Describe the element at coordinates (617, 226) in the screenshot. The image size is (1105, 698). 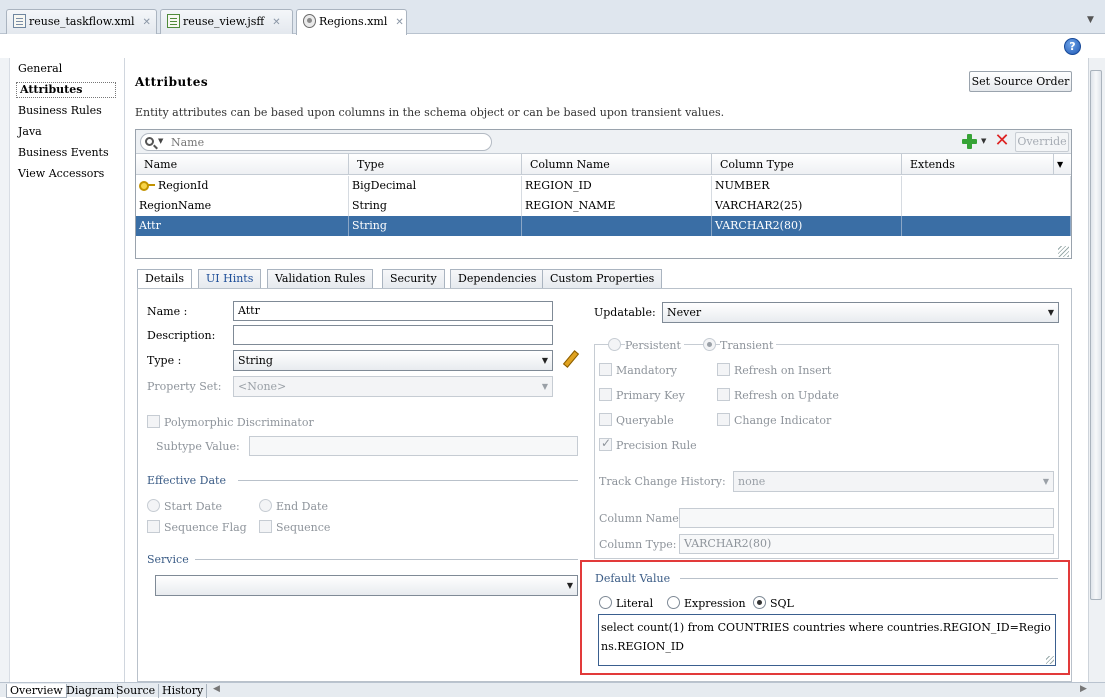
I see `cell-column-name` at that location.